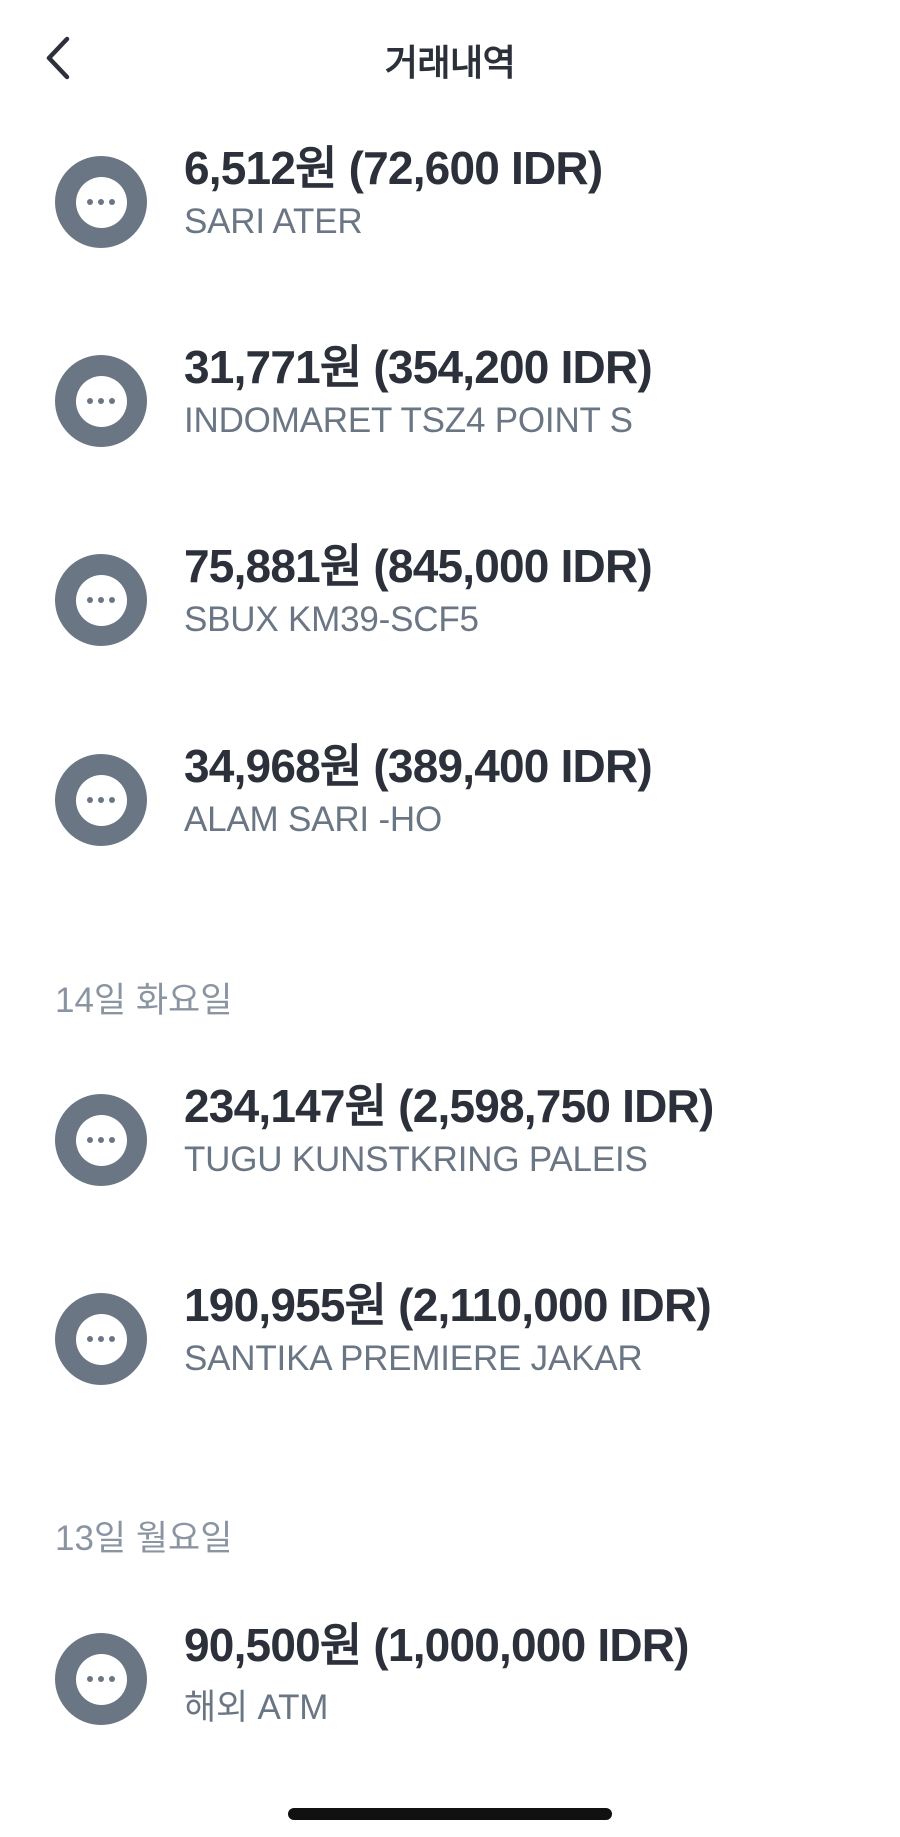 The width and height of the screenshot is (900, 1837). Describe the element at coordinates (331, 619) in the screenshot. I see `transaction-merchant: SBUX KM39-SCF5` at that location.